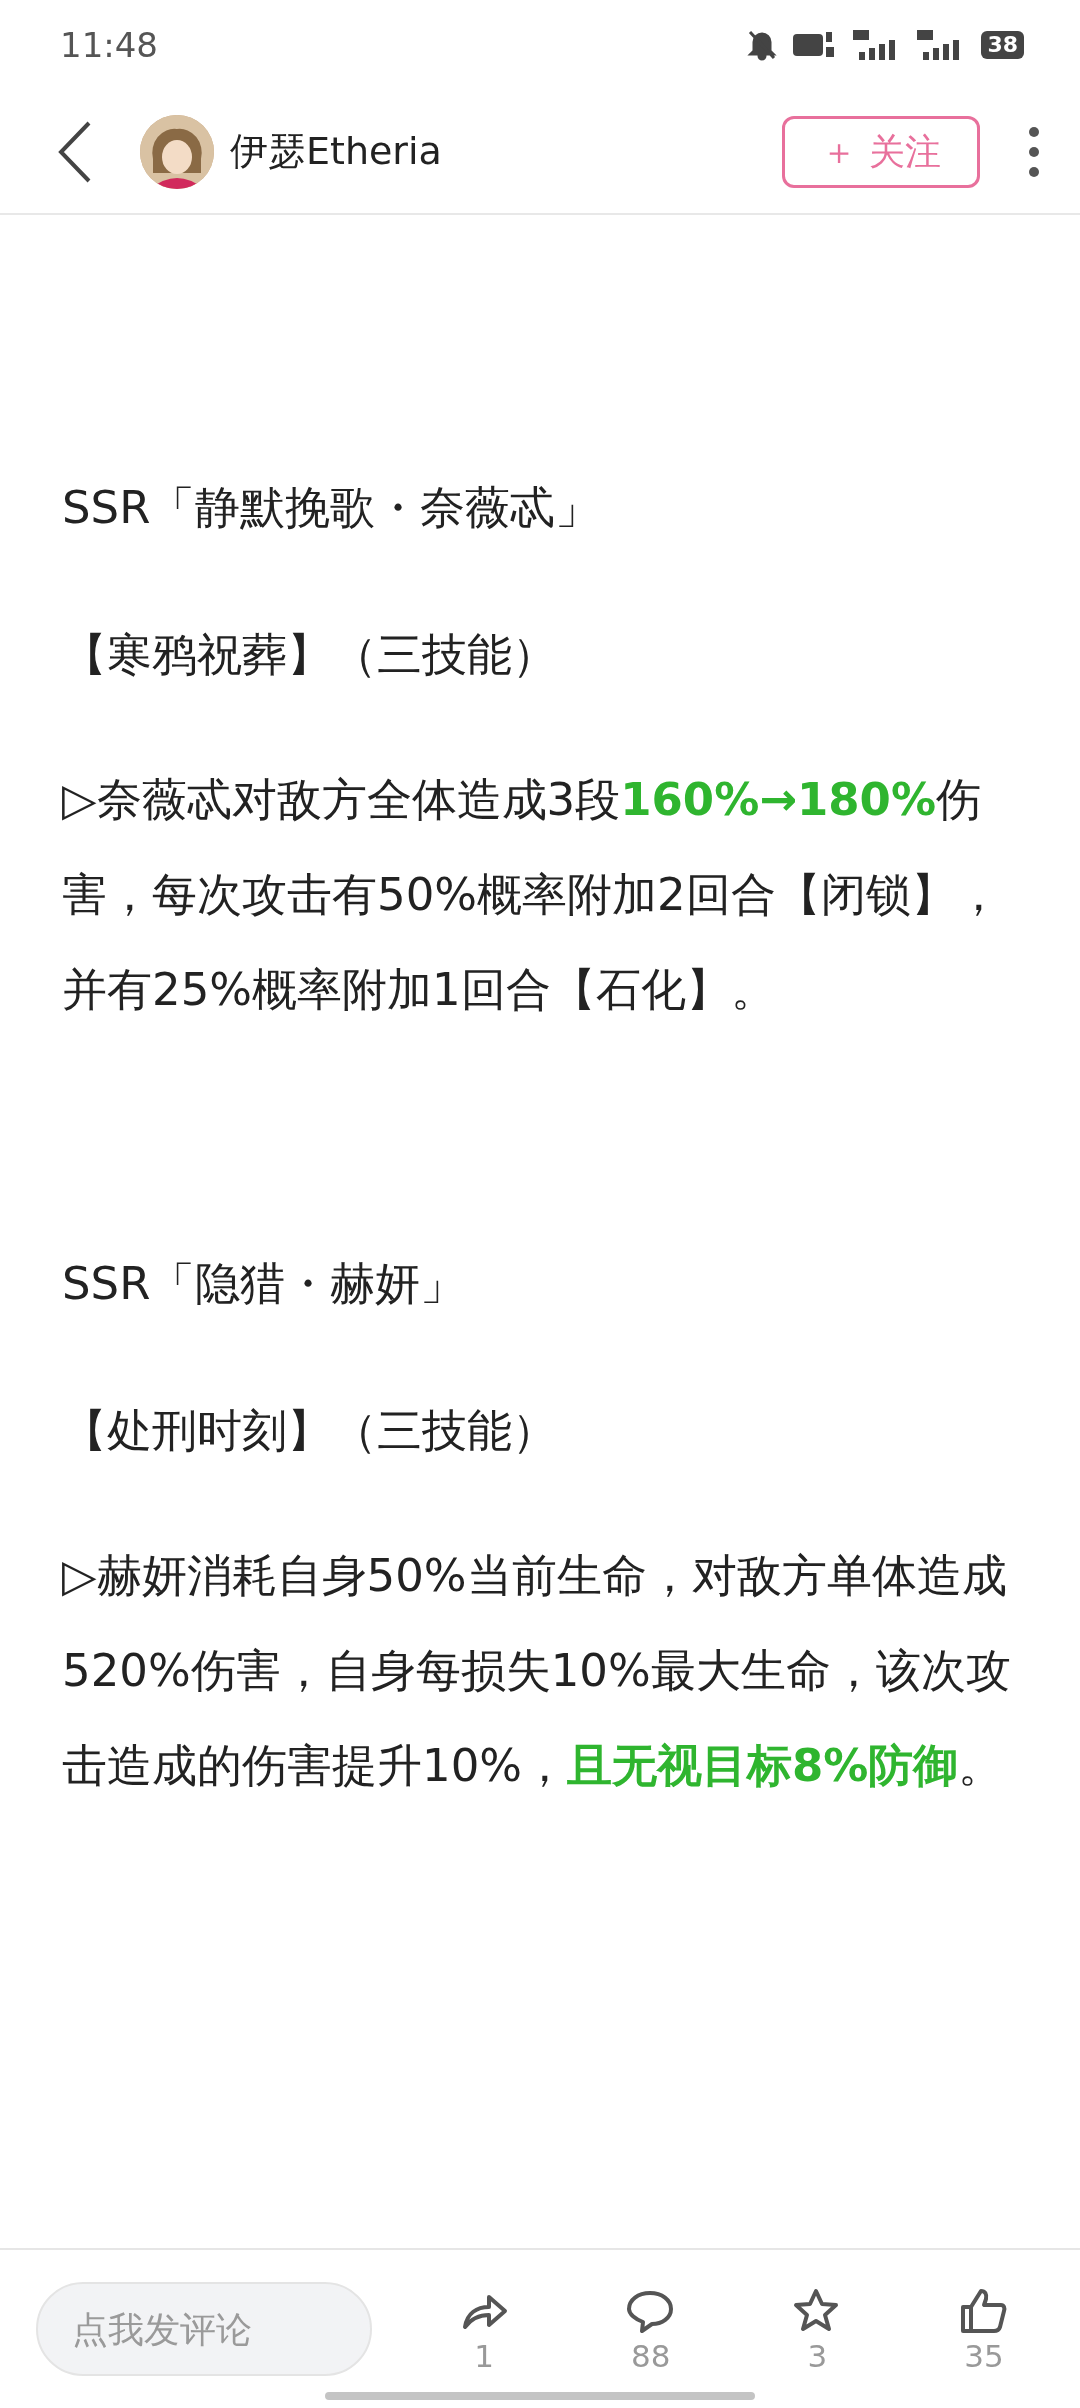  What do you see at coordinates (310, 655) in the screenshot?
I see `skill-heading: 【寒鸦祝葬】（三技能）` at bounding box center [310, 655].